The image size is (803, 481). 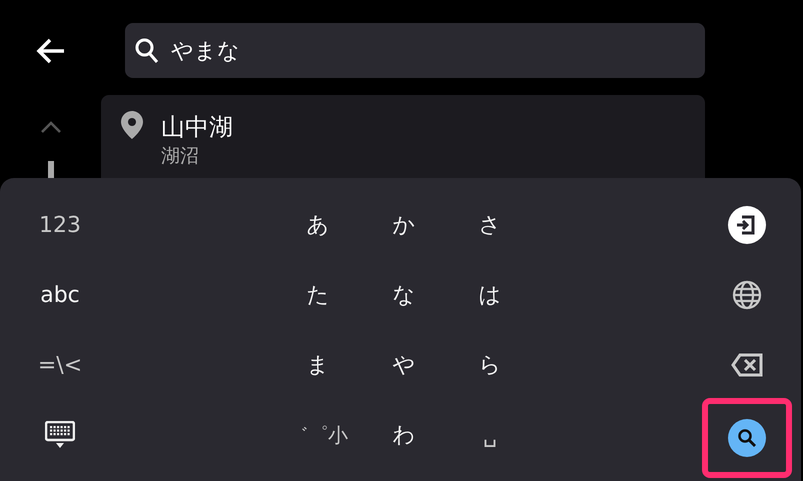 What do you see at coordinates (747, 365) in the screenshot?
I see `backspace-icon` at bounding box center [747, 365].